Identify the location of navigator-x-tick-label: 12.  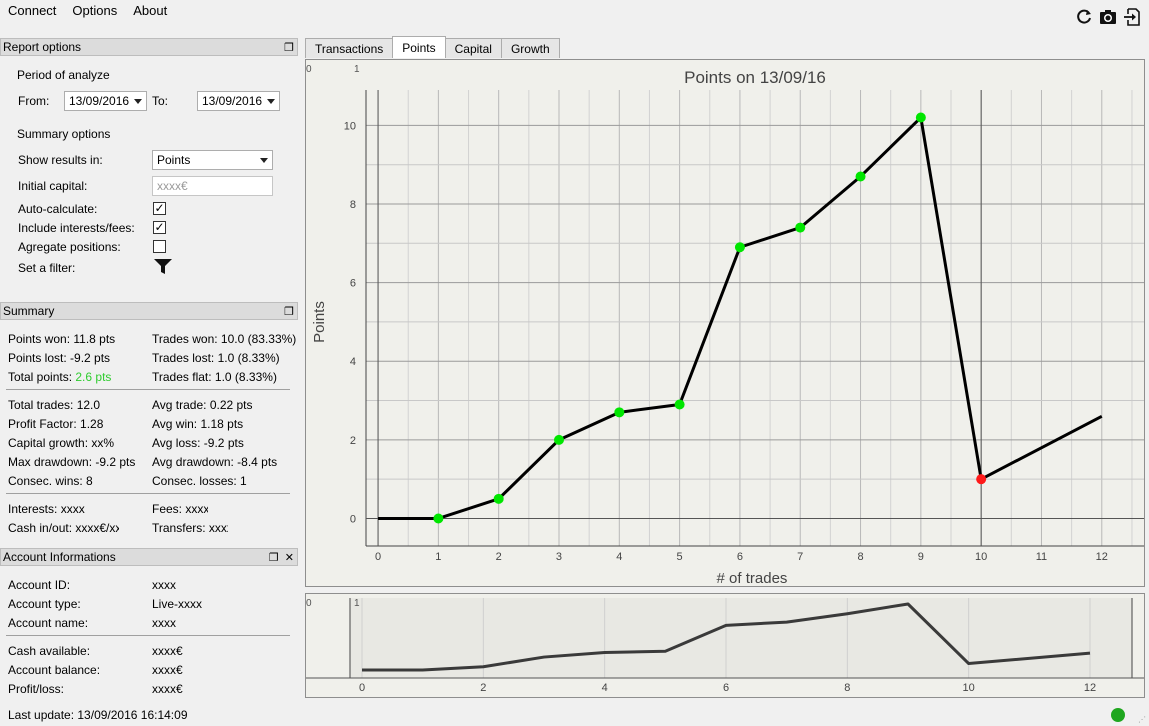
(1090, 688).